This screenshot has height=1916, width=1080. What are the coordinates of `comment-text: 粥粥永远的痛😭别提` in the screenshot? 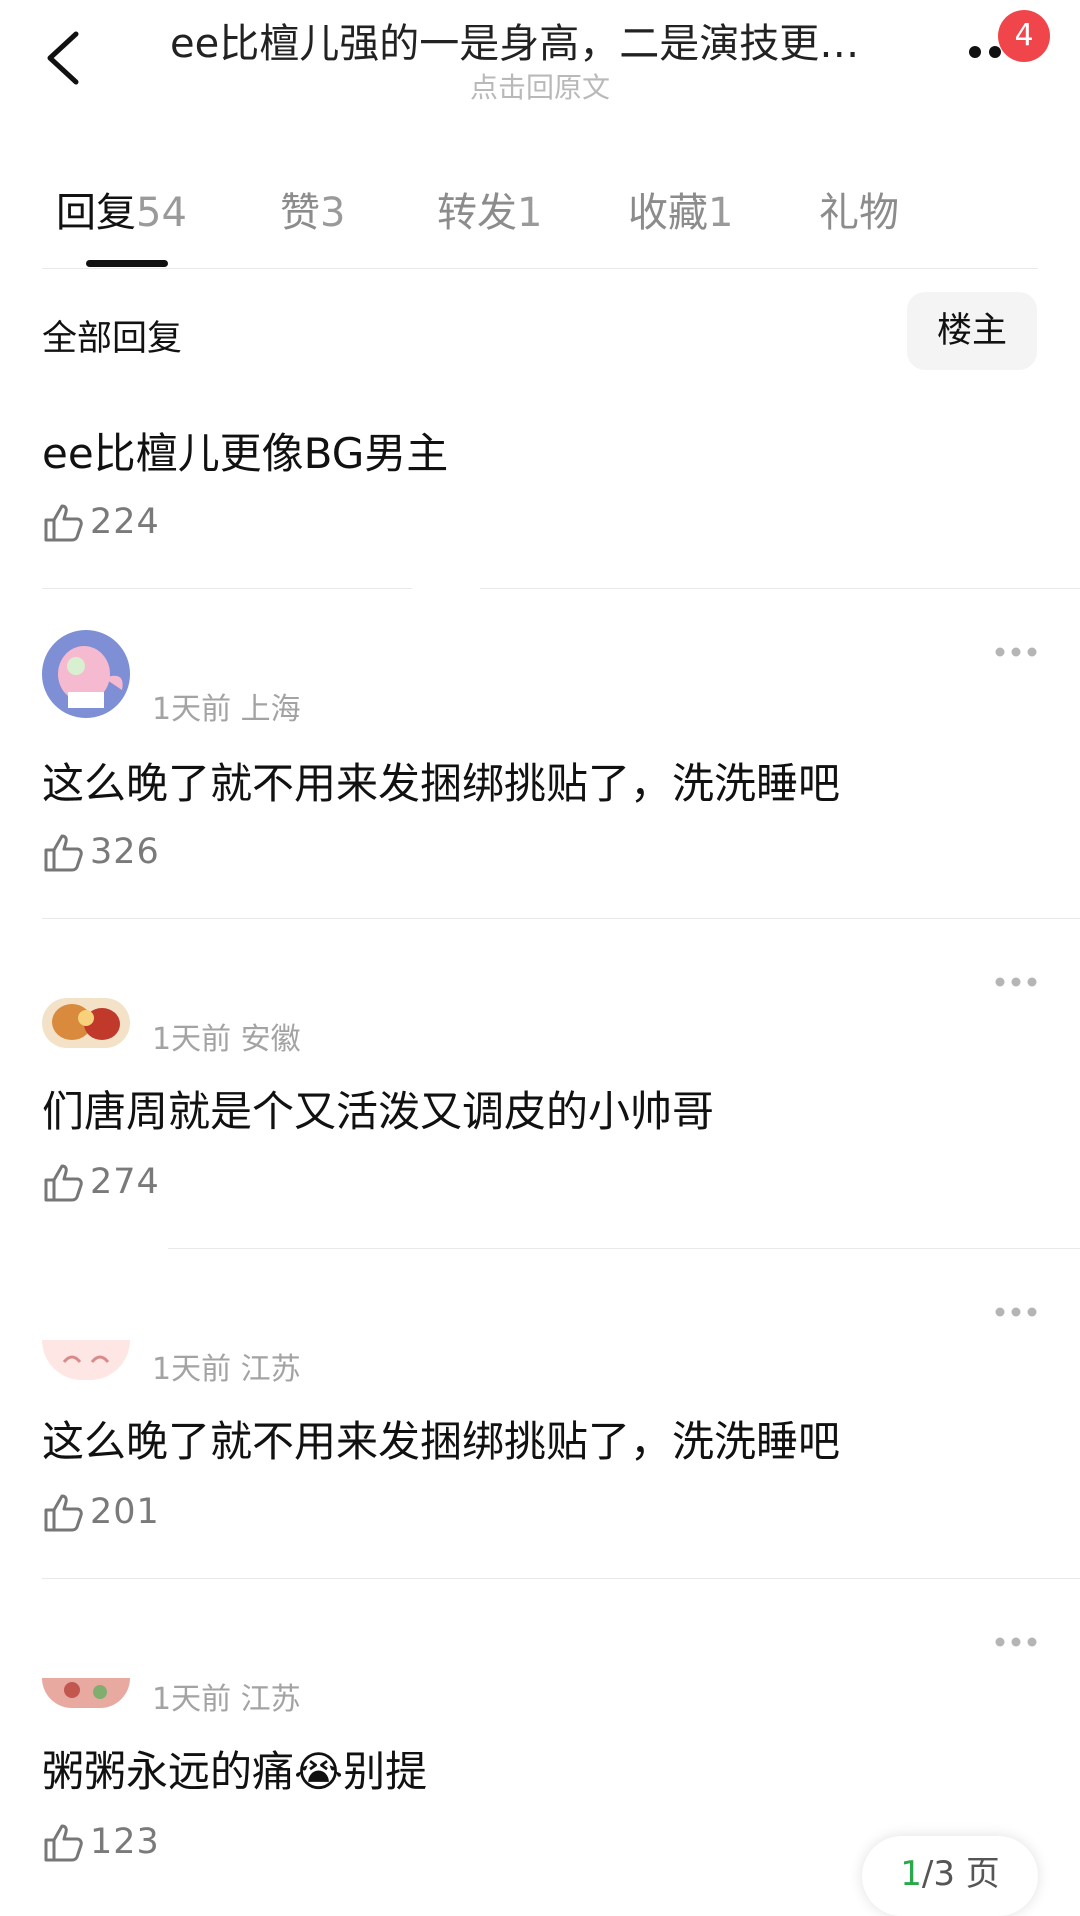 It's located at (235, 1771).